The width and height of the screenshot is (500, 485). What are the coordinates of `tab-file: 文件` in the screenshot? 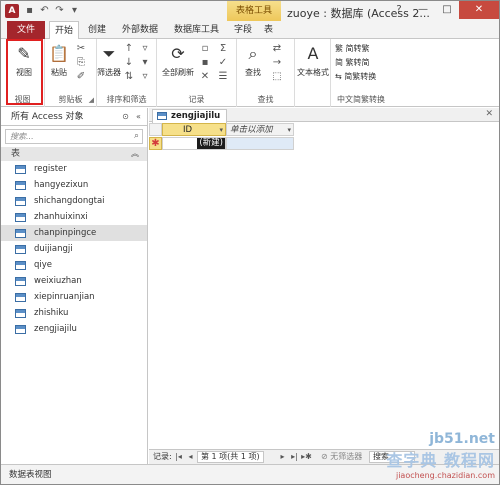 It's located at (26, 30).